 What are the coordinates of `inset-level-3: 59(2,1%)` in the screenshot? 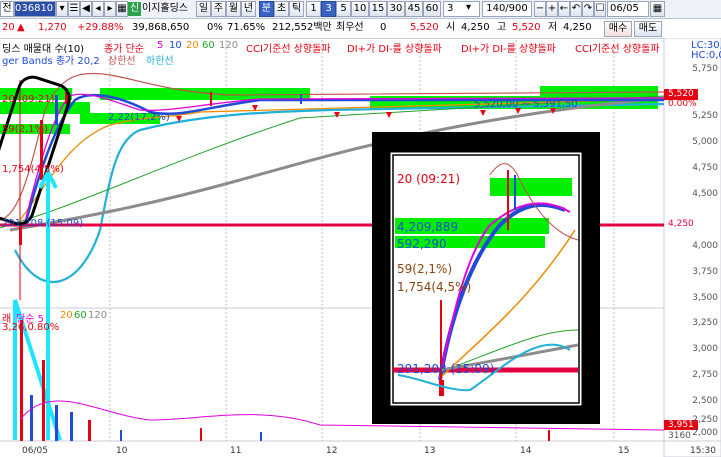 It's located at (425, 269).